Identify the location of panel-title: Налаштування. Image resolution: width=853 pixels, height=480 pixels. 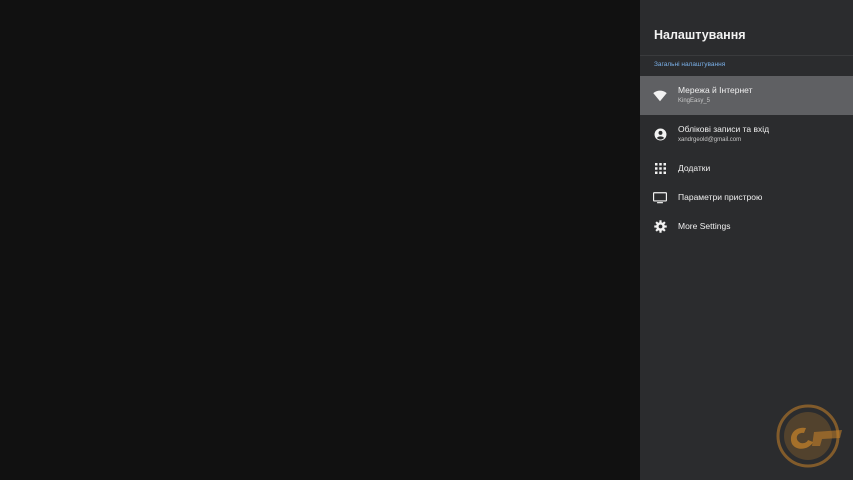
(700, 35).